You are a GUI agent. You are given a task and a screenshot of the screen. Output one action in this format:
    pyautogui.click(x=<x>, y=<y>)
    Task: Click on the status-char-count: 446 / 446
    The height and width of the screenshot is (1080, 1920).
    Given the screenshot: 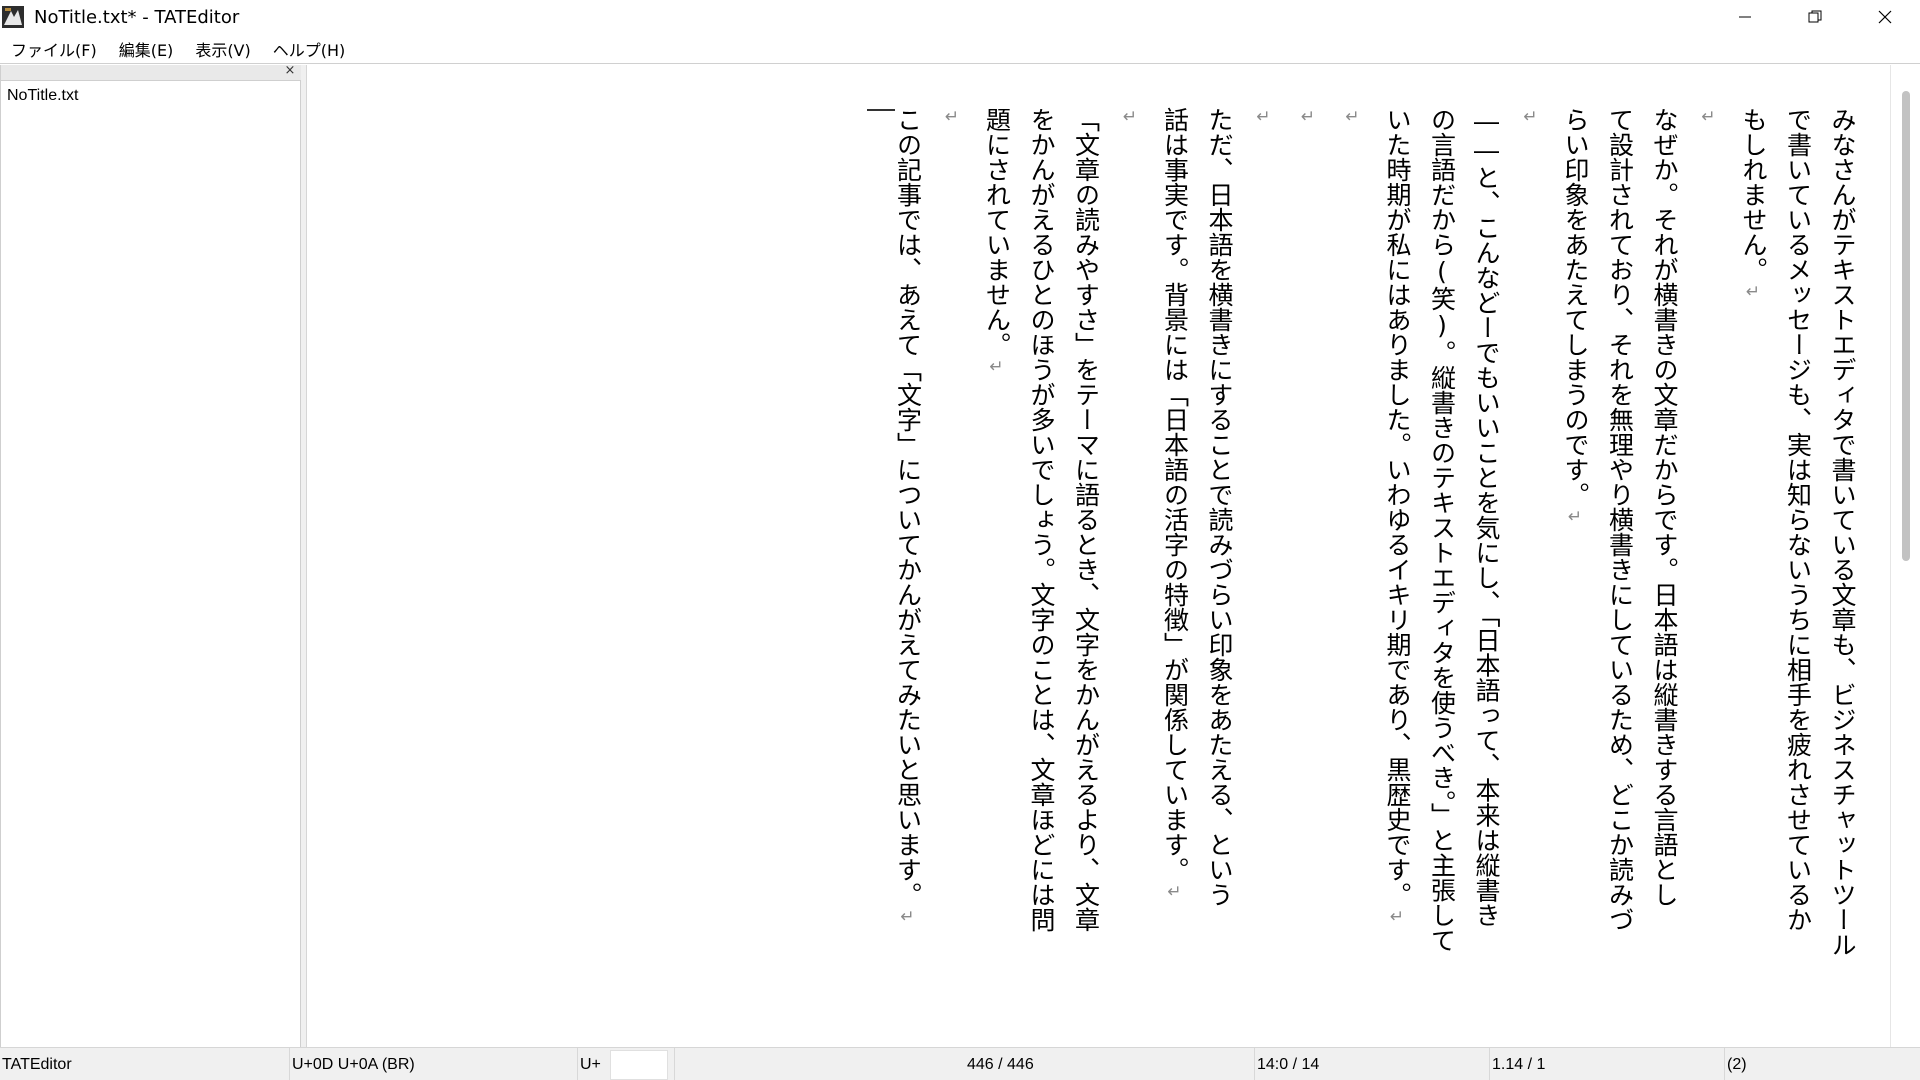 What is the action you would take?
    pyautogui.click(x=1110, y=1064)
    